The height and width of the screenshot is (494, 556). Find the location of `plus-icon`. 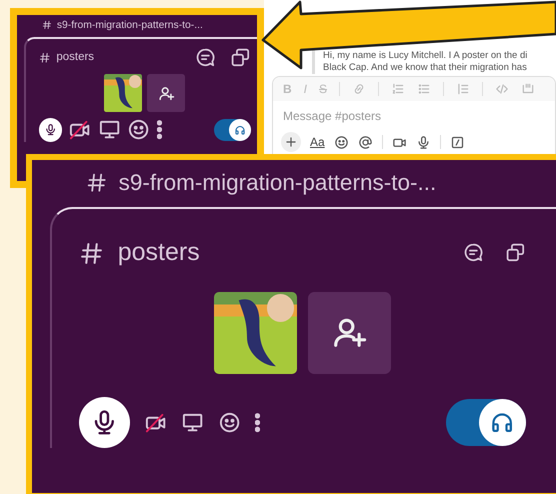

plus-icon is located at coordinates (291, 142).